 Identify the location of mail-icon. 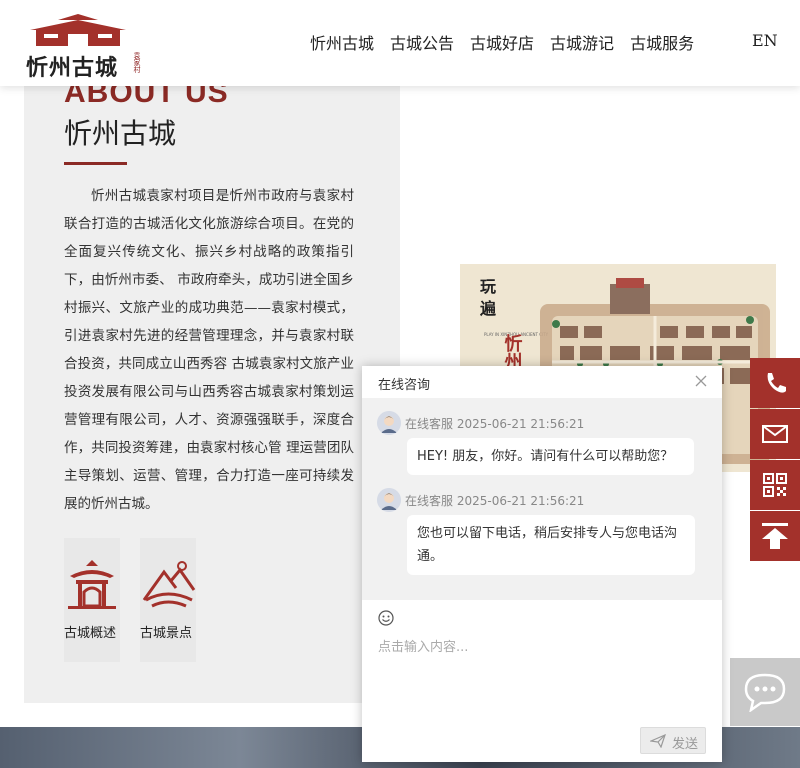
(775, 434).